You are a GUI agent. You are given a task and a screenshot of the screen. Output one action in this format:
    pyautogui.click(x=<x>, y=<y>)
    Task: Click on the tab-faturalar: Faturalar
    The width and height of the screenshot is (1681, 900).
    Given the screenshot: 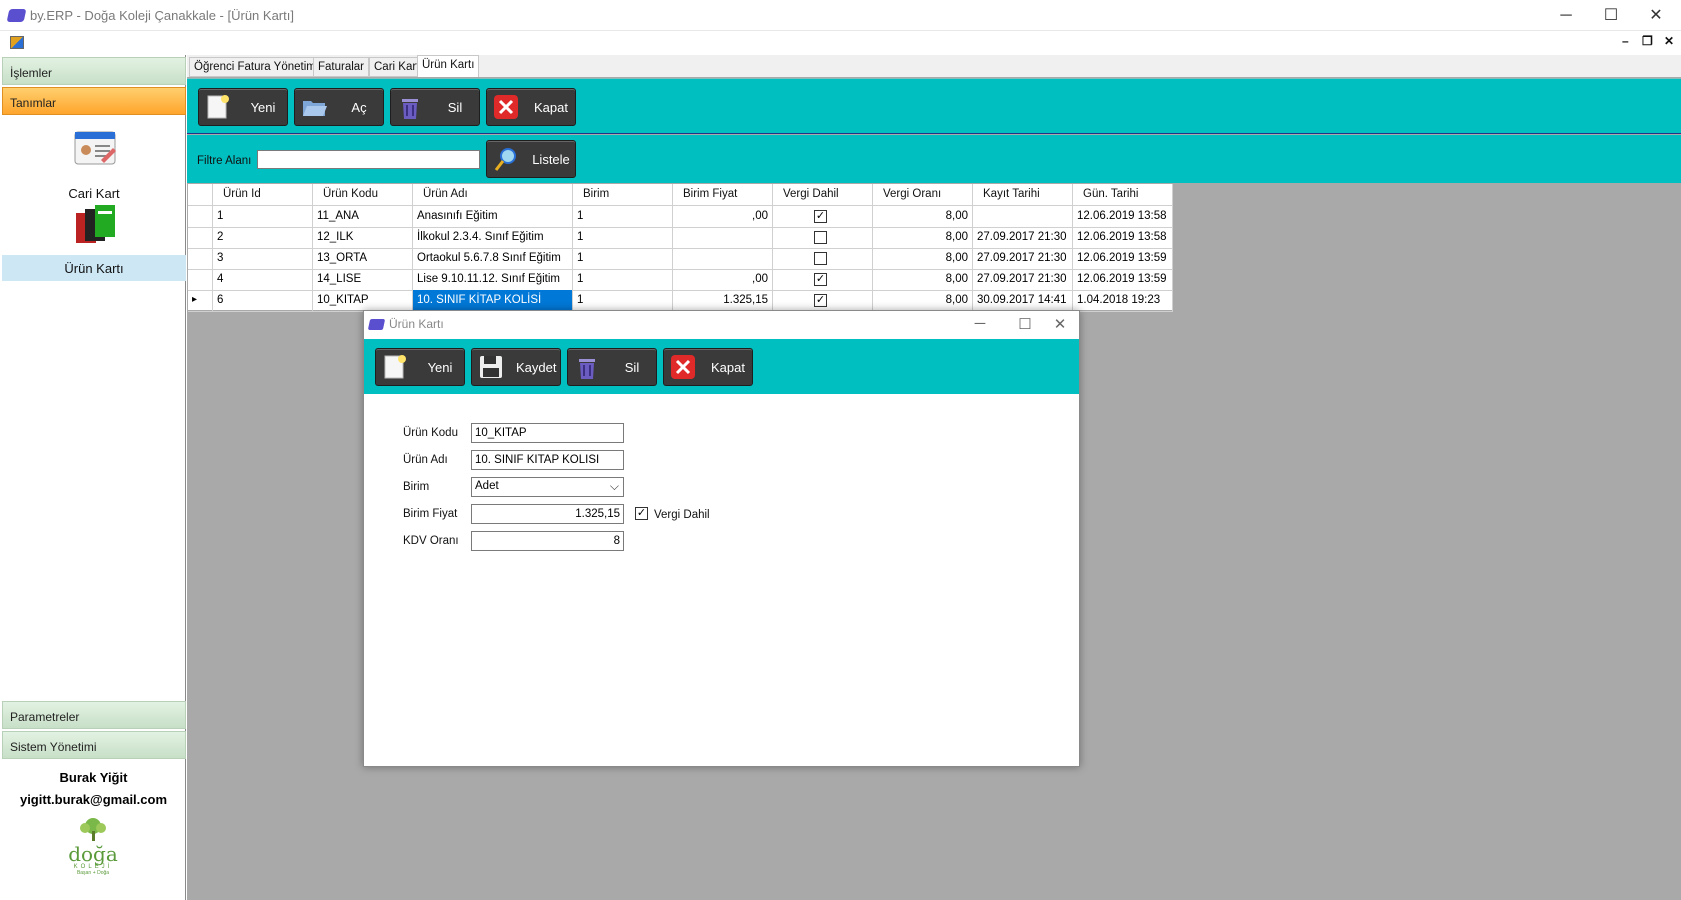 What is the action you would take?
    pyautogui.click(x=341, y=67)
    